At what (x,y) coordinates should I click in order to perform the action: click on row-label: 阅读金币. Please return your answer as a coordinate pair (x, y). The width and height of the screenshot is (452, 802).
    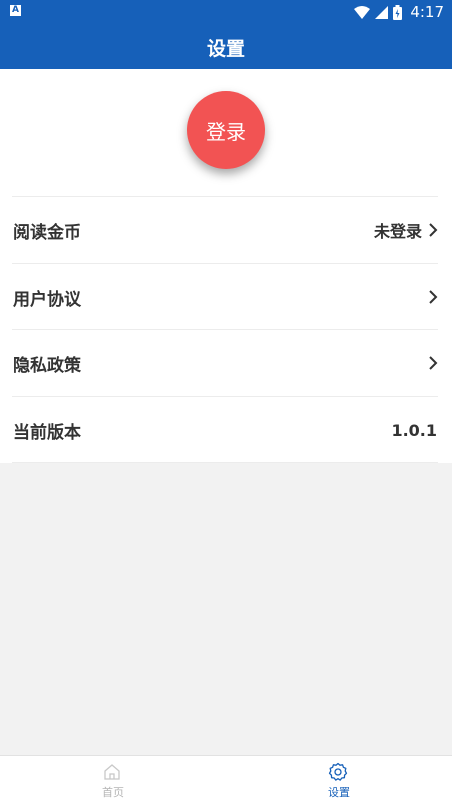
    Looking at the image, I should click on (47, 232).